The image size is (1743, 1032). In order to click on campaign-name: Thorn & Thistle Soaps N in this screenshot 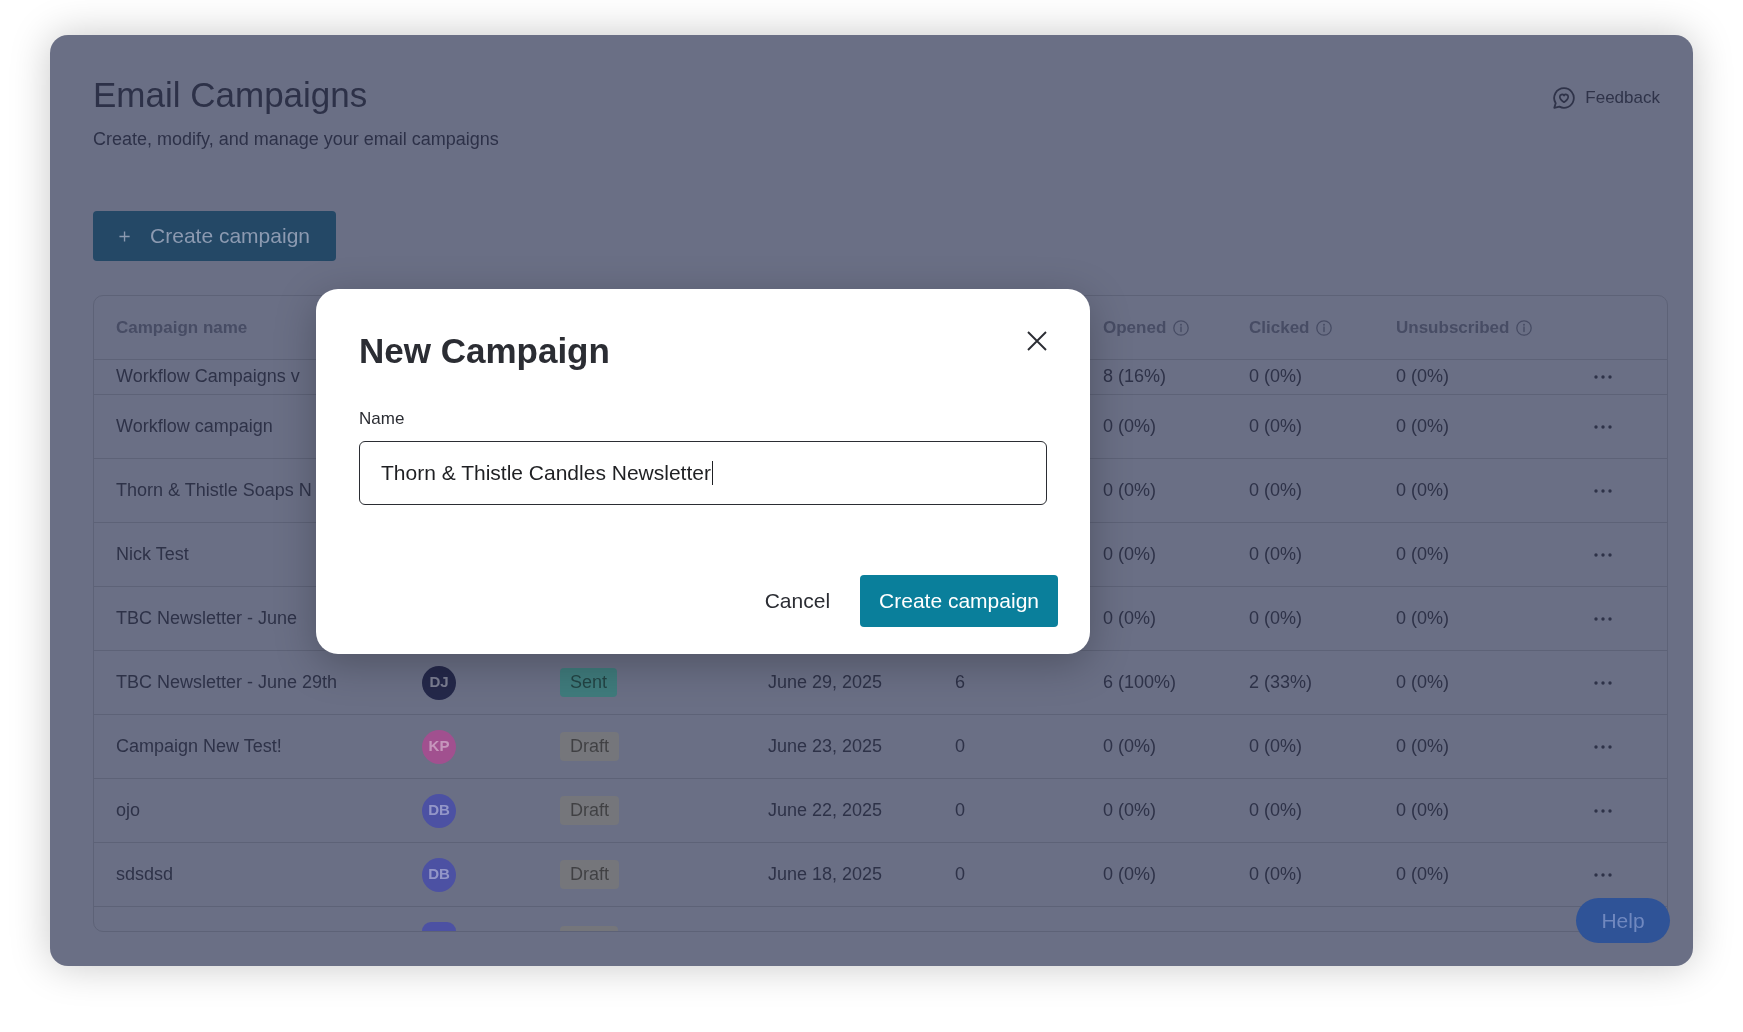, I will do `click(214, 489)`.